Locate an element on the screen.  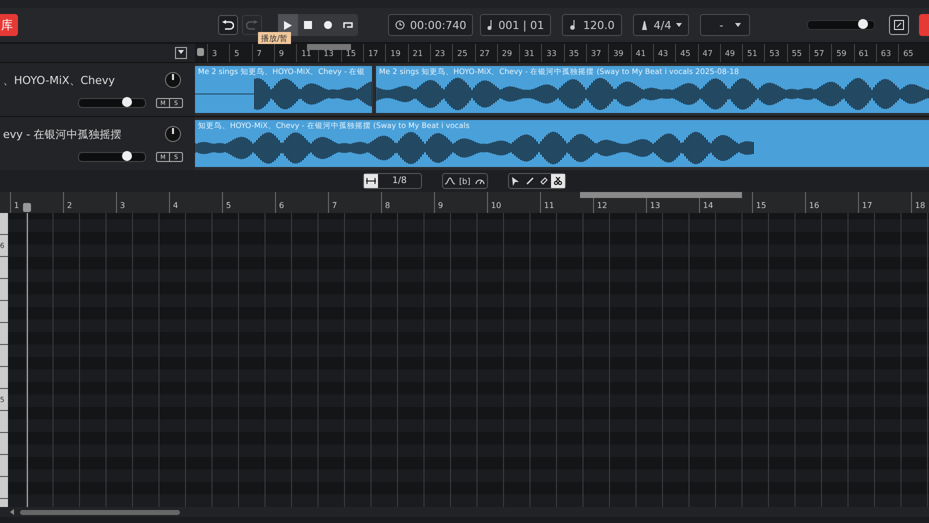
clock-icon is located at coordinates (400, 25).